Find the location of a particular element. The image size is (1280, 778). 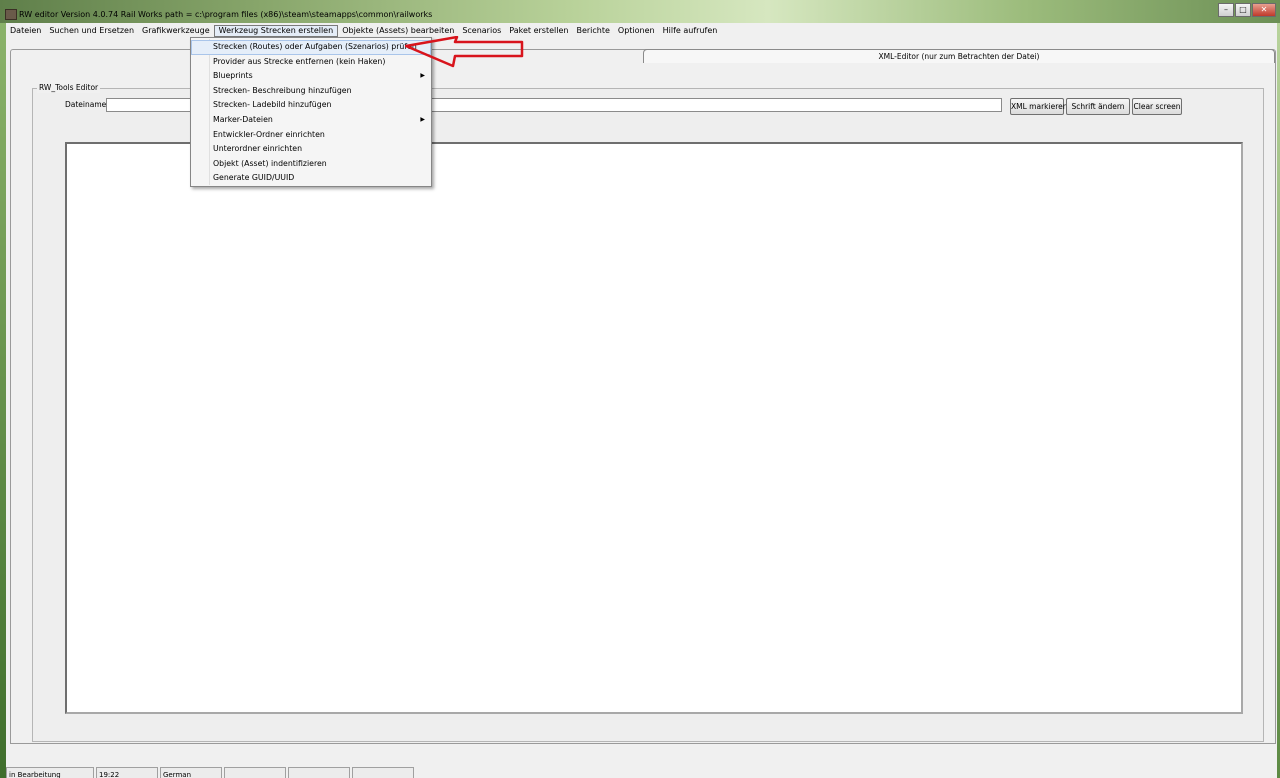

menu-item-entwickler-ordner: Entwickler-Ordner einrichten is located at coordinates (311, 135).